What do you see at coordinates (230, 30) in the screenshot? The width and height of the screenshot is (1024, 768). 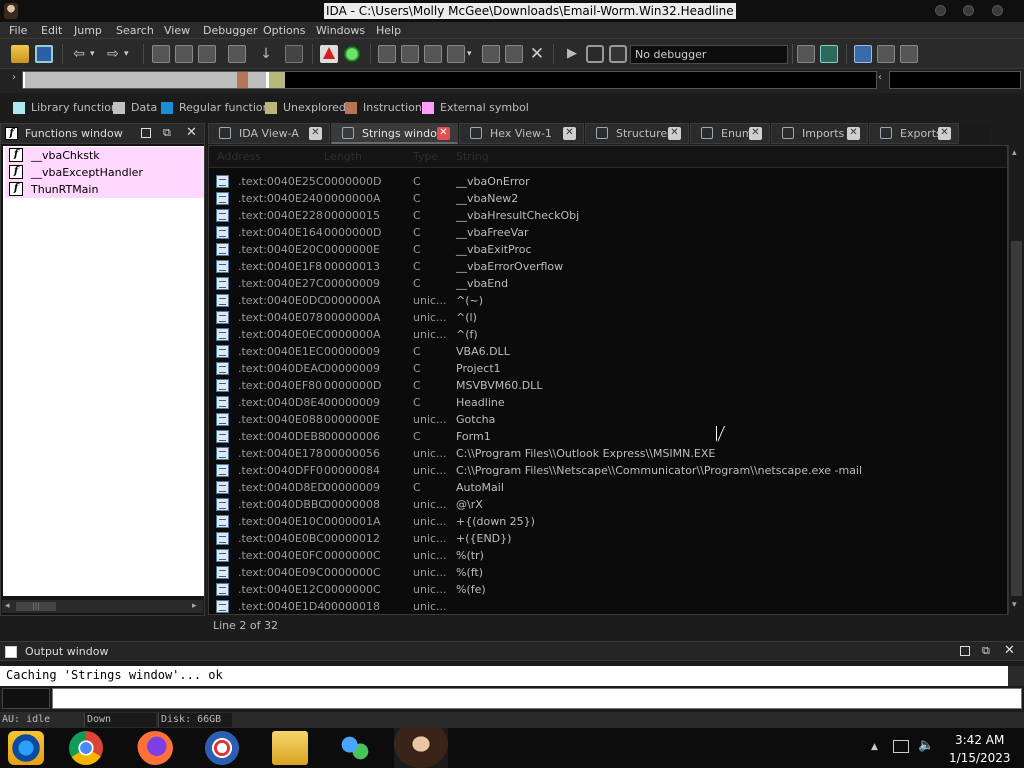 I see `menu-debugger: Debugger` at bounding box center [230, 30].